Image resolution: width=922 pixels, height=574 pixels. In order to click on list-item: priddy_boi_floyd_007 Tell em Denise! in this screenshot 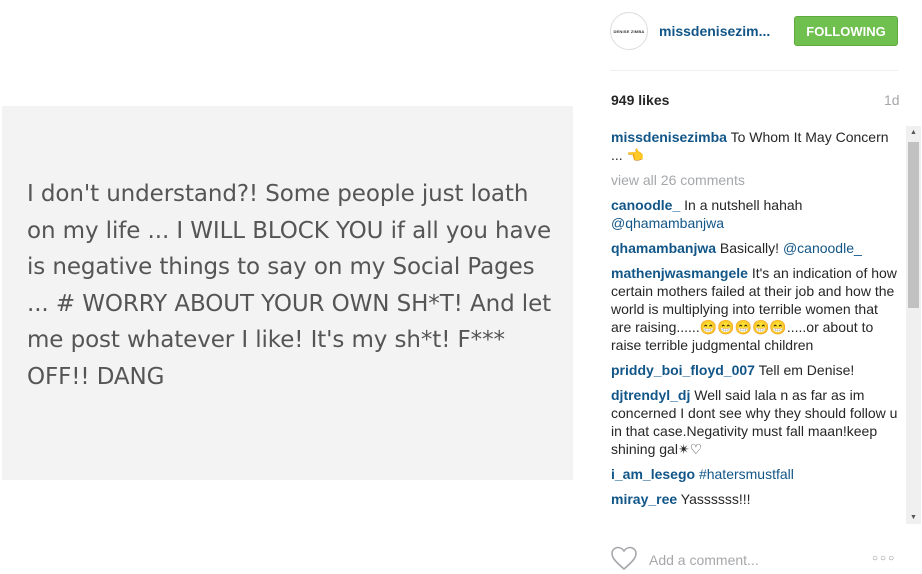, I will do `click(756, 370)`.